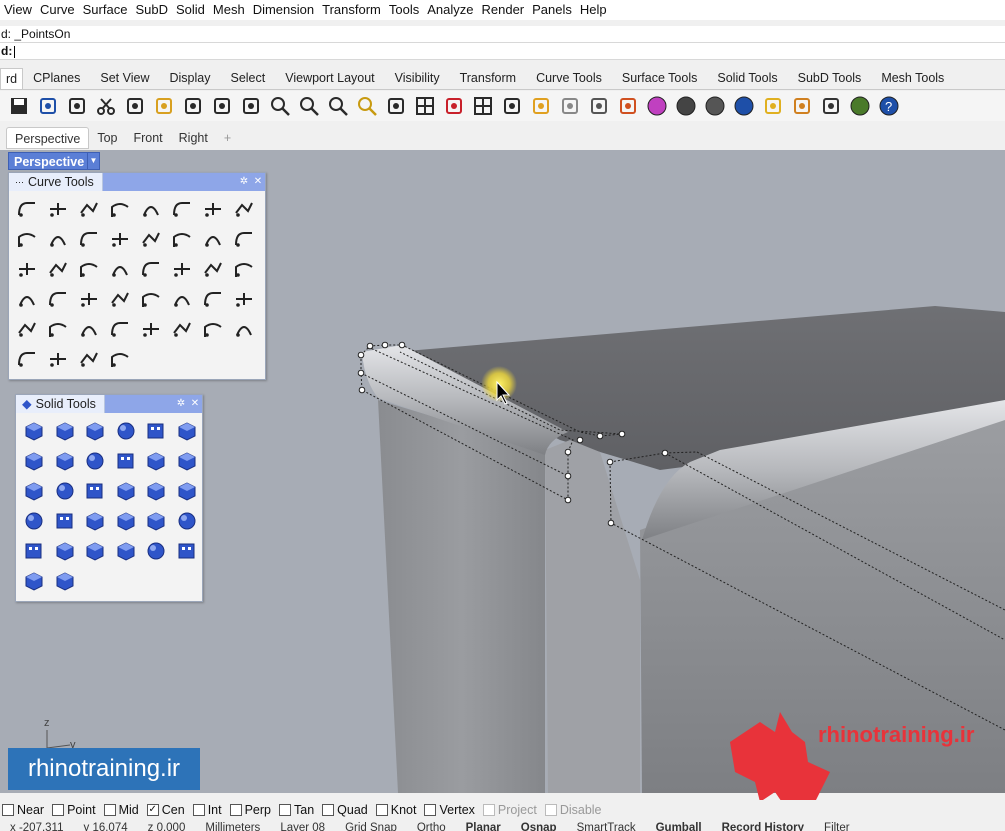 This screenshot has height=831, width=1005. Describe the element at coordinates (309, 106) in the screenshot. I see `zoom-window-icon` at that location.